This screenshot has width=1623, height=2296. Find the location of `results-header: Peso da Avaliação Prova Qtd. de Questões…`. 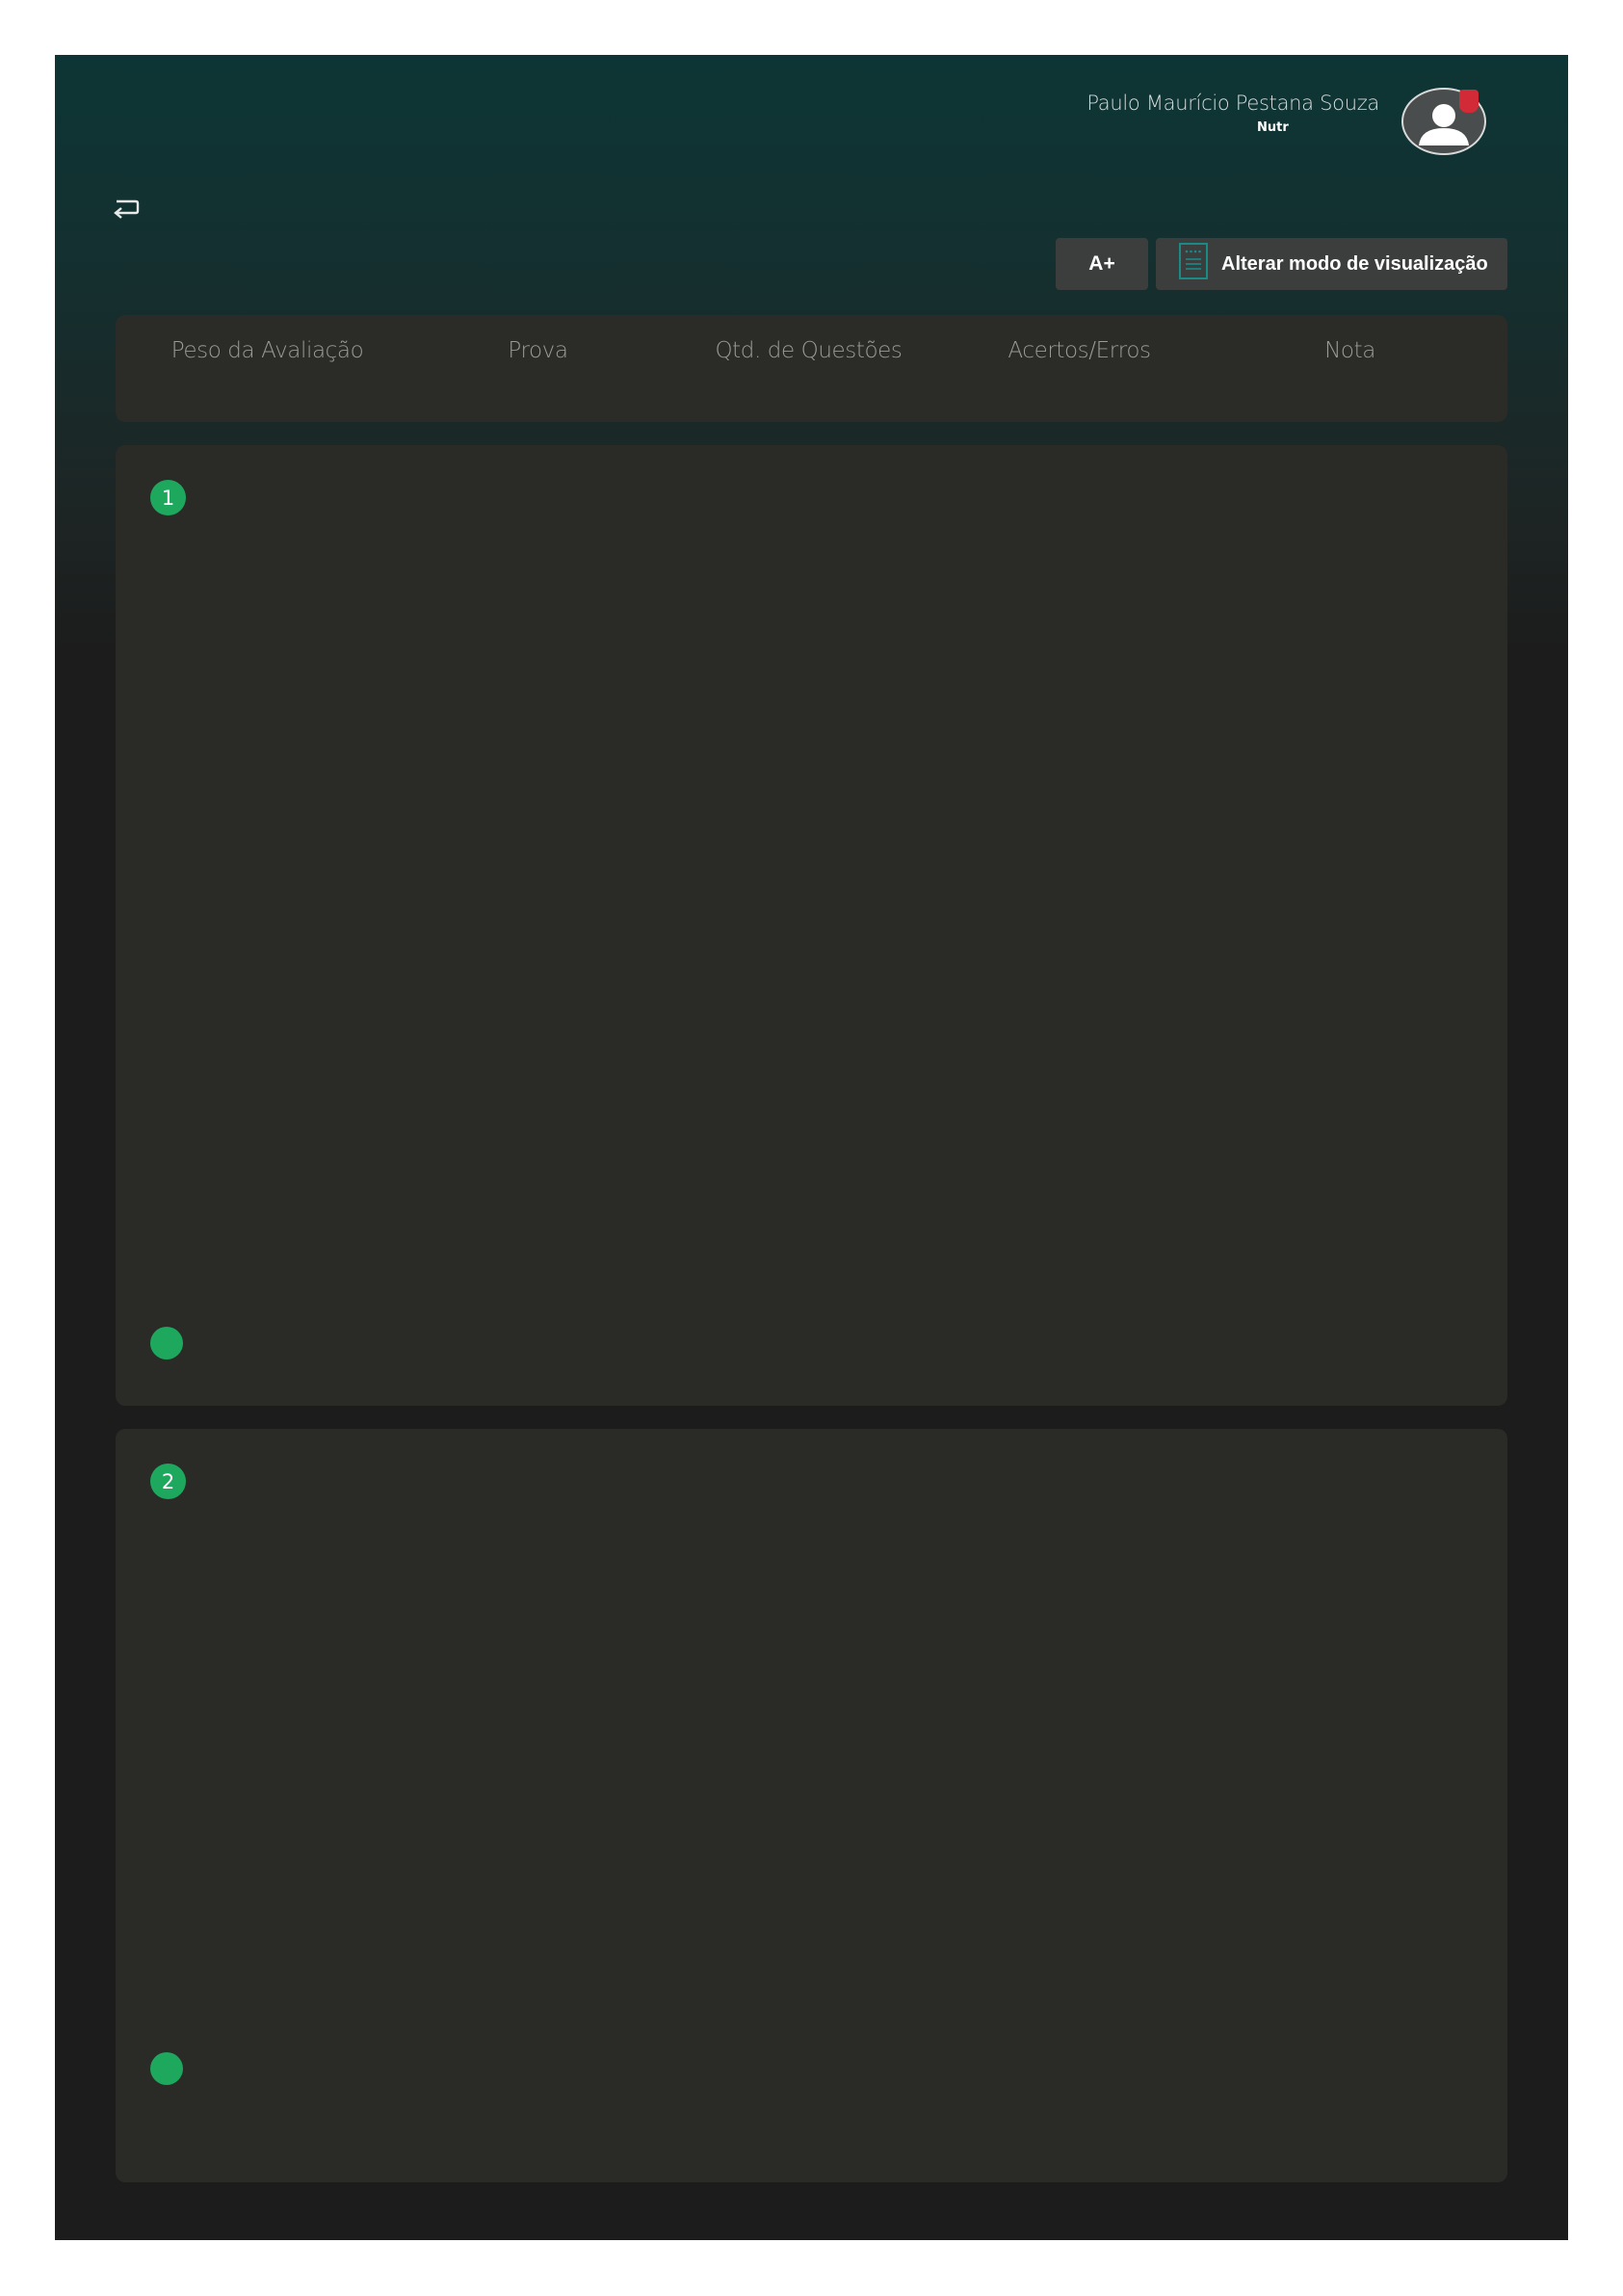

results-header: Peso da Avaliação Prova Qtd. de Questões… is located at coordinates (811, 368).